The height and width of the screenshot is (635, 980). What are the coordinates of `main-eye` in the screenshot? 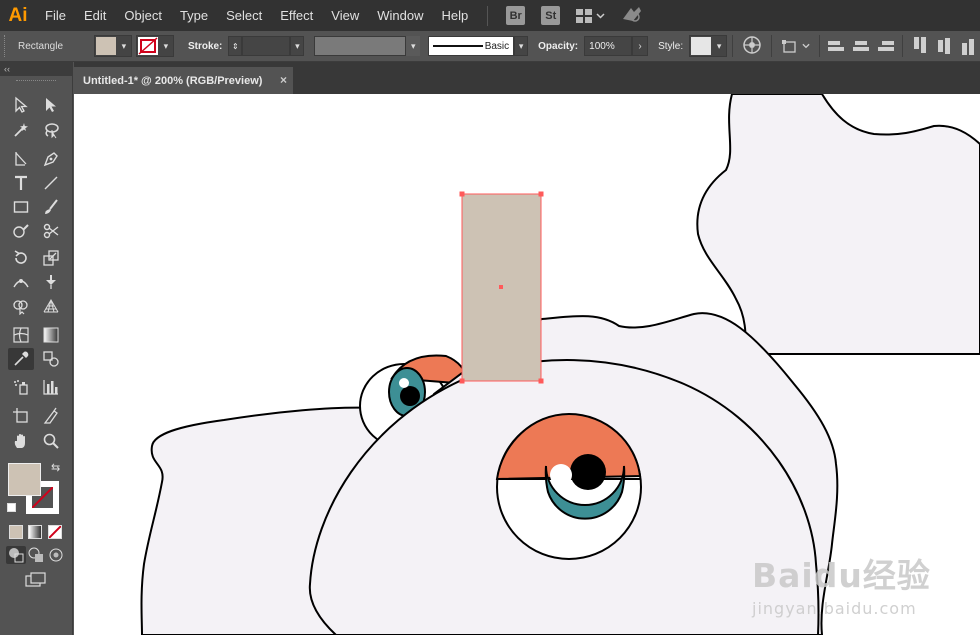 It's located at (568, 486).